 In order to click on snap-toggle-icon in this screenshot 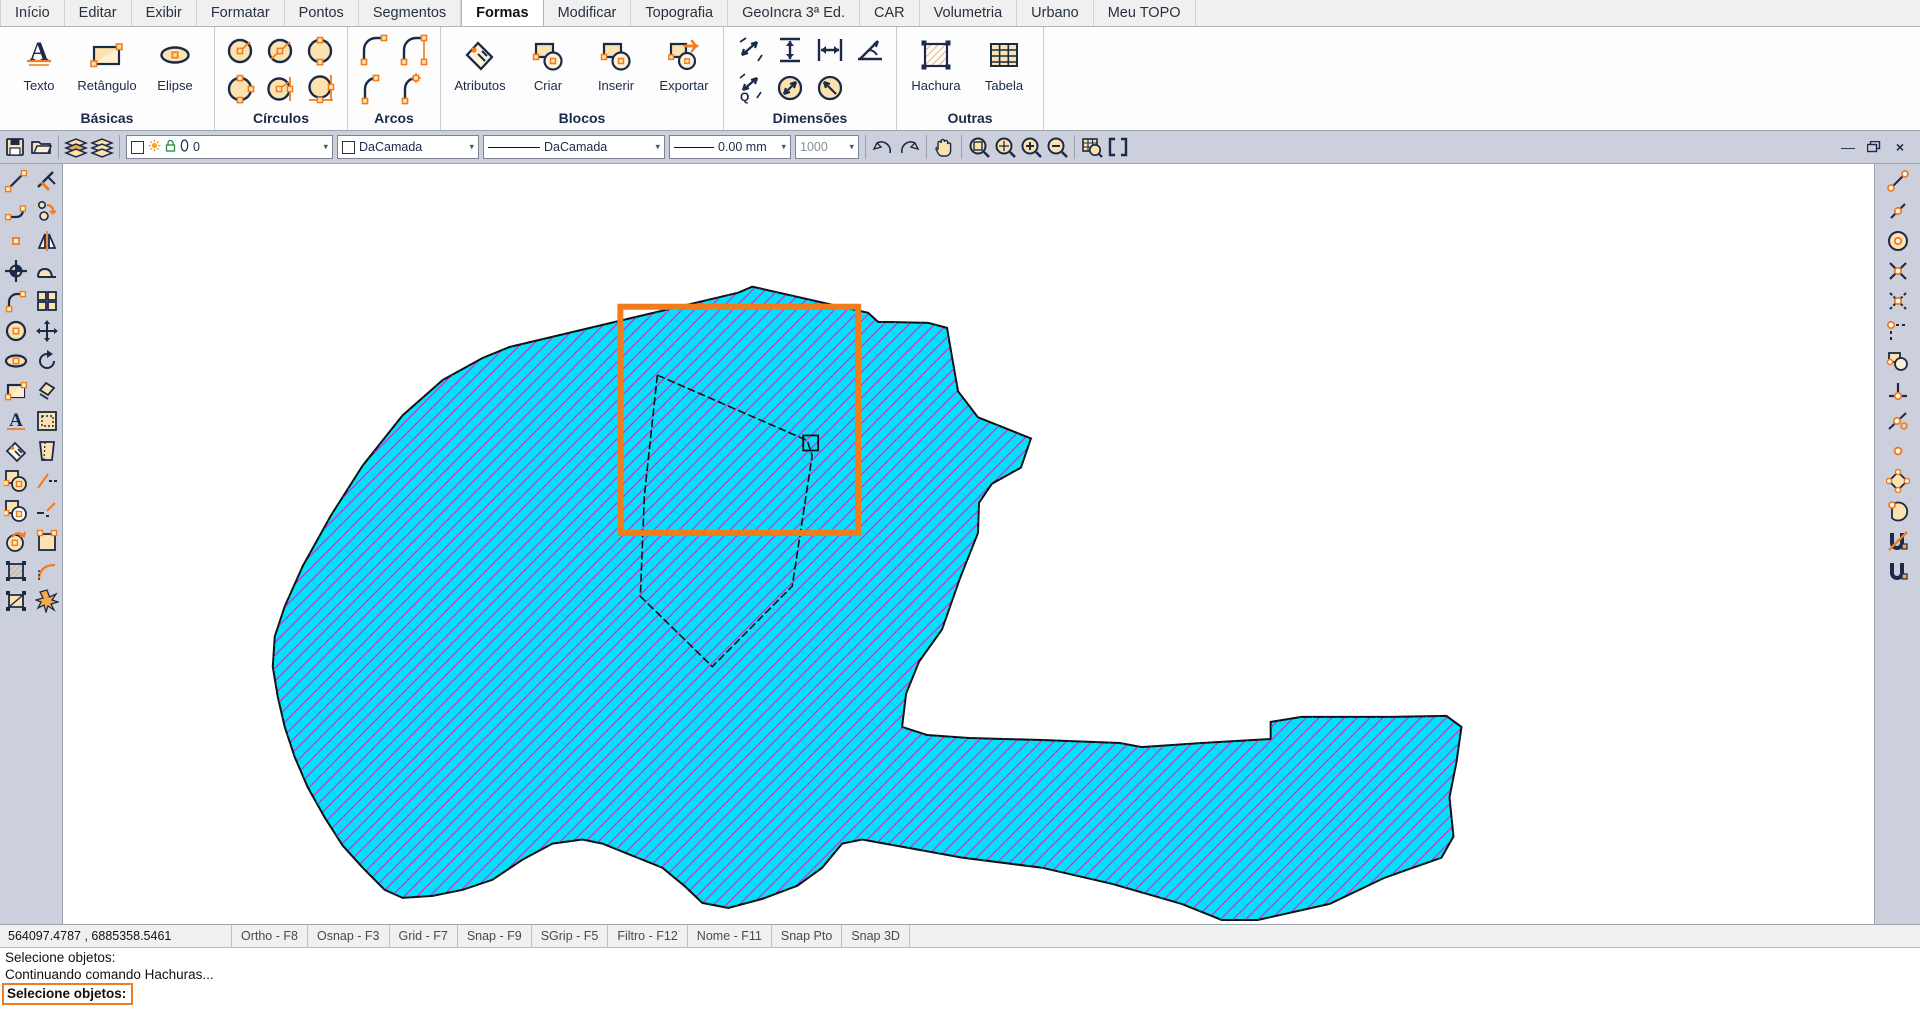, I will do `click(1898, 571)`.